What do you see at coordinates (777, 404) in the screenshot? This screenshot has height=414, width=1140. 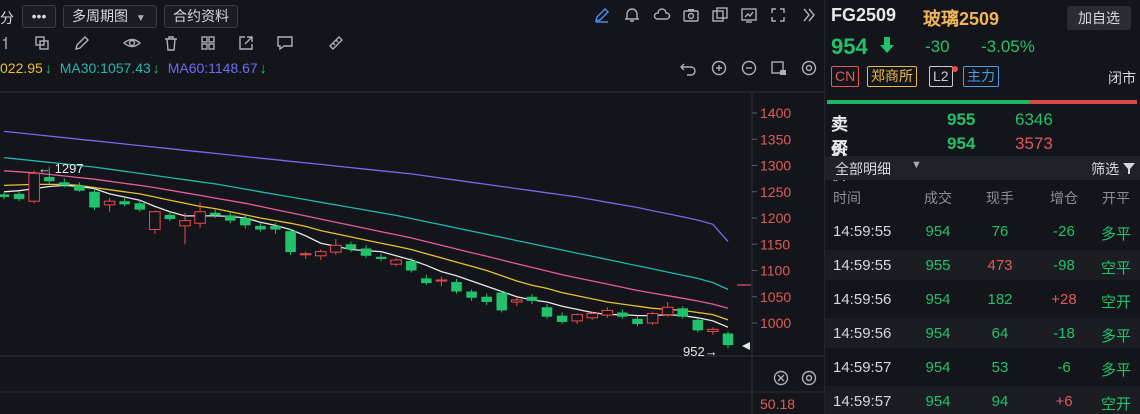 I see `indicator-value: 50.18` at bounding box center [777, 404].